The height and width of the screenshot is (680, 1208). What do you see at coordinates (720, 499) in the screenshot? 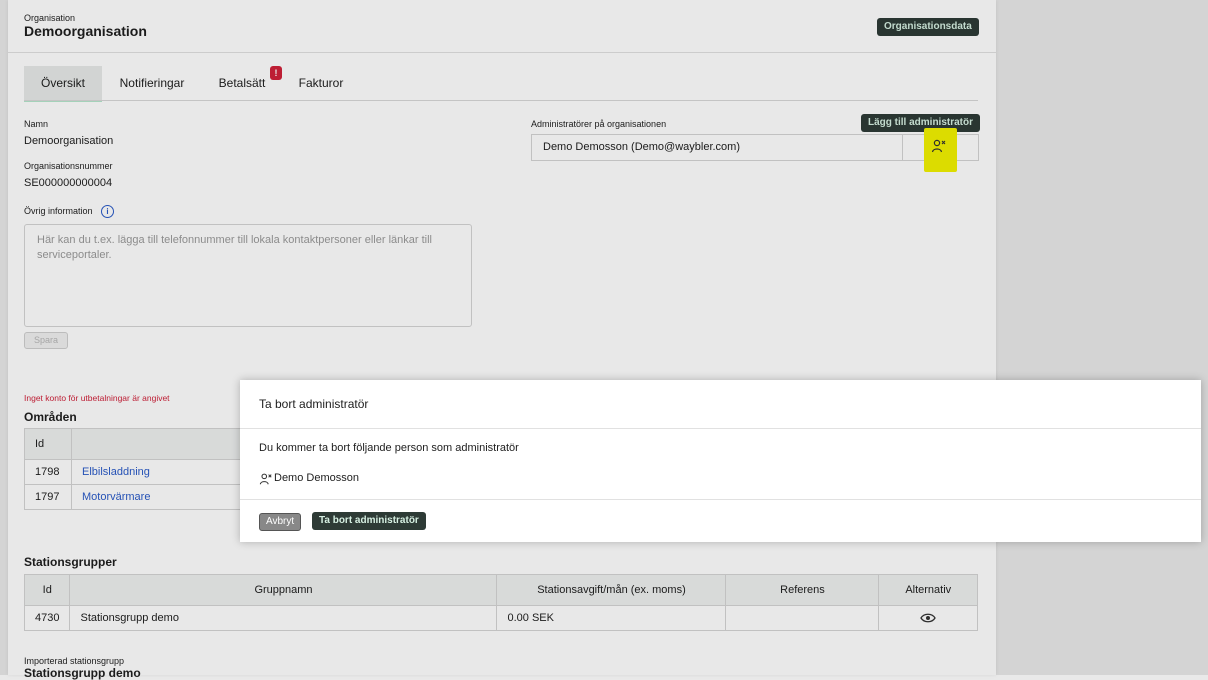
I see `dialog-footer-divider` at bounding box center [720, 499].